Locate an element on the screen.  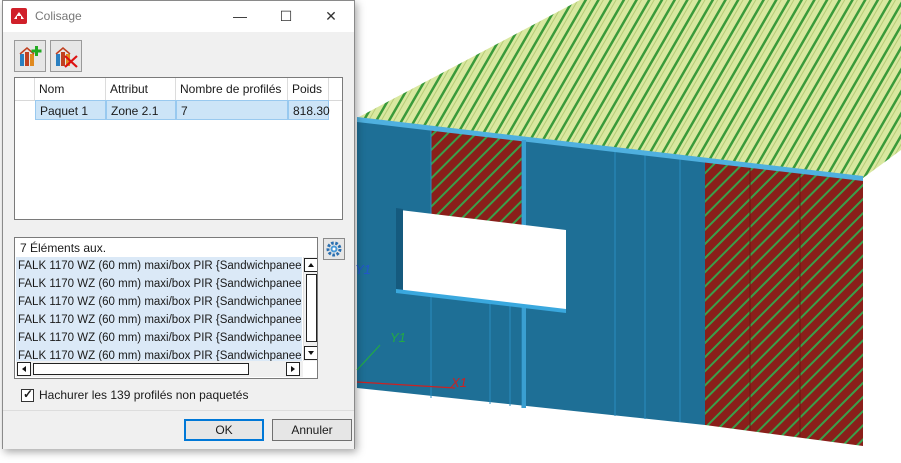
column-header-attribut: Attribut is located at coordinates (141, 89).